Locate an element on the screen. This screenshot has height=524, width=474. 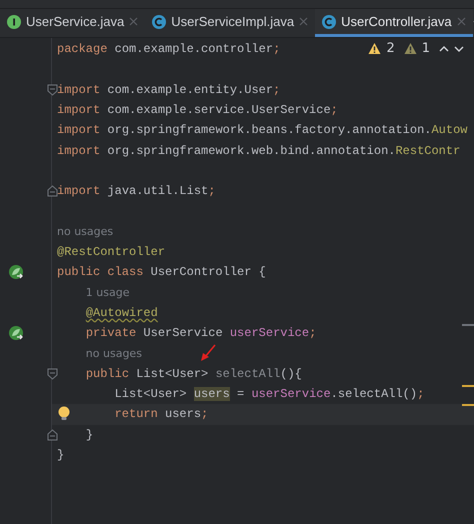
code-token: org.springframework.beans.factory.annotation. is located at coordinates (269, 130).